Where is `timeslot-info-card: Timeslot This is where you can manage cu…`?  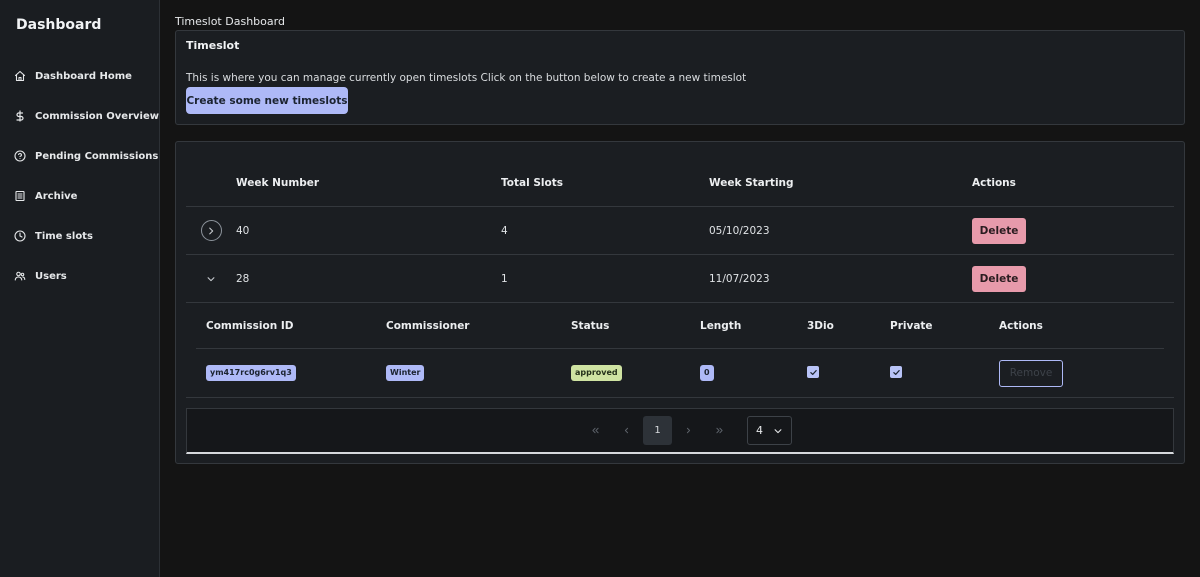 timeslot-info-card: Timeslot This is where you can manage cu… is located at coordinates (680, 77).